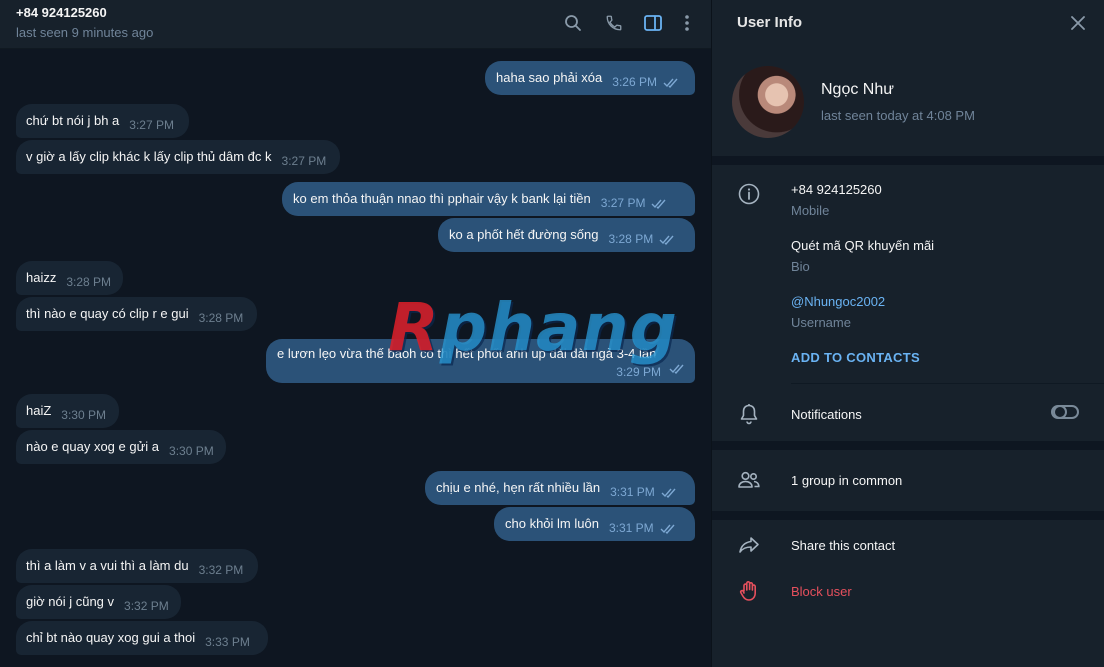 This screenshot has height=667, width=1104. What do you see at coordinates (1060, 412) in the screenshot?
I see `toggle-knob` at bounding box center [1060, 412].